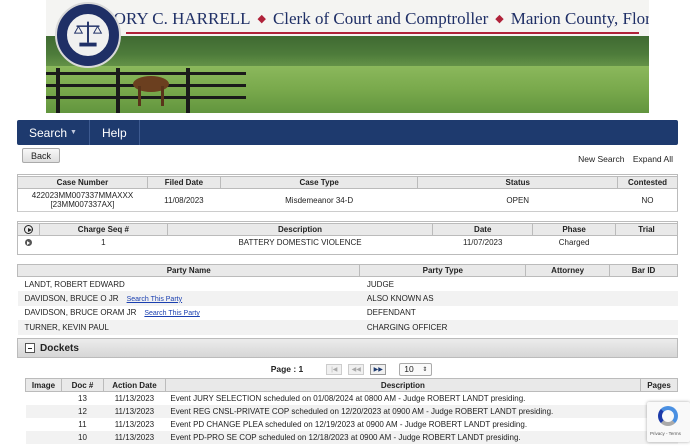  Describe the element at coordinates (82, 437) in the screenshot. I see `docket-doc: 10` at that location.